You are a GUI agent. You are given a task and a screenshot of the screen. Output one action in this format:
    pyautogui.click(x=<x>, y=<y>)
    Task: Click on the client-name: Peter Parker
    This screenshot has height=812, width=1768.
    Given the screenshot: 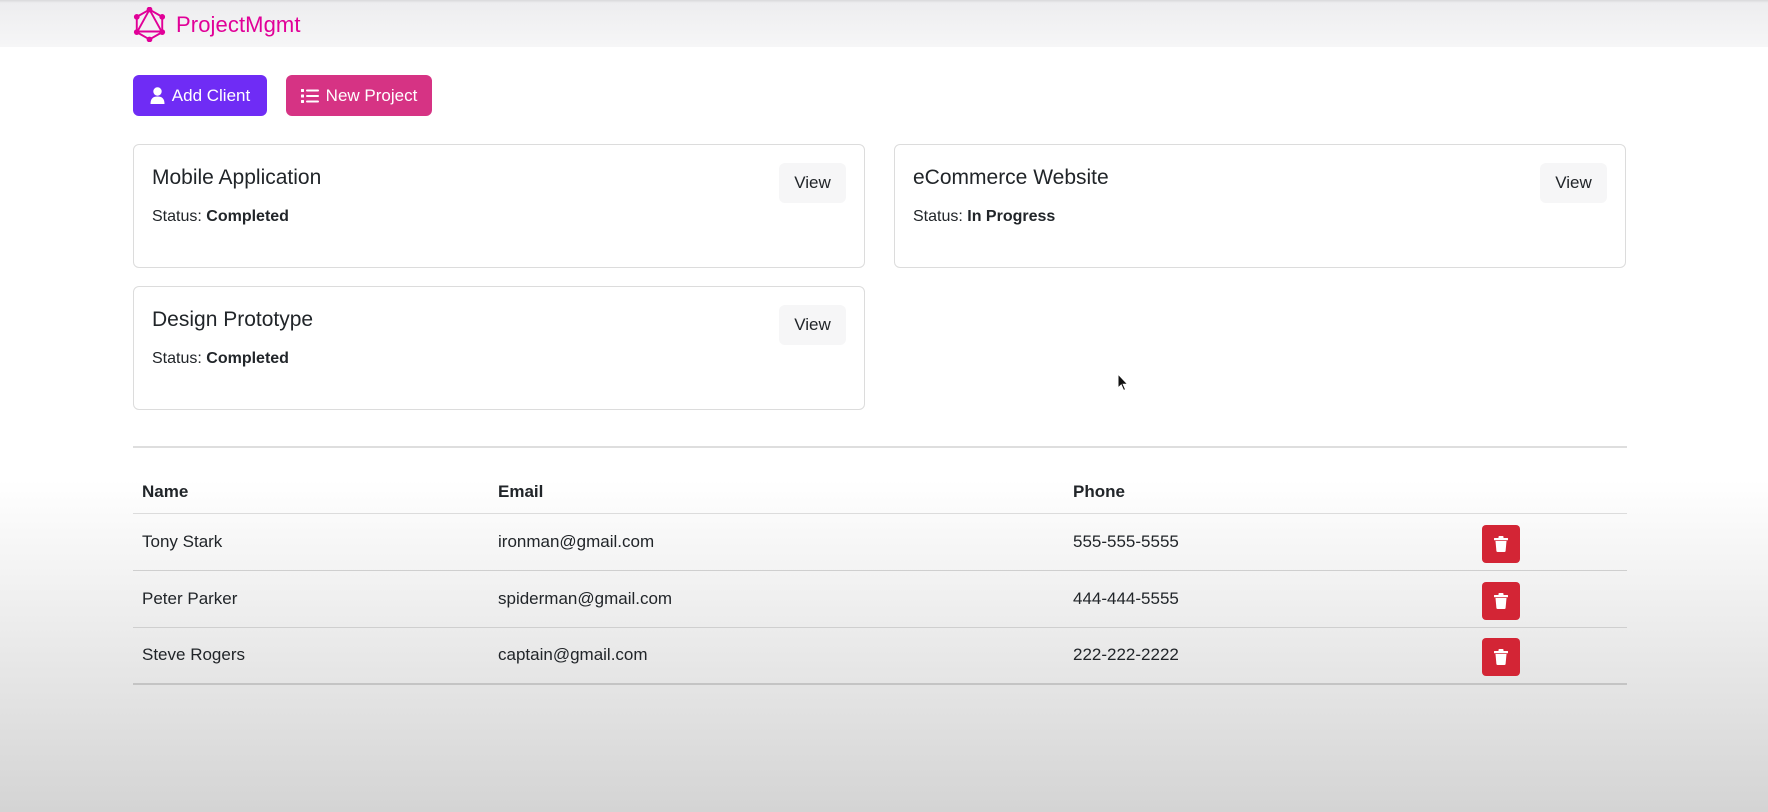 What is the action you would take?
    pyautogui.click(x=311, y=599)
    